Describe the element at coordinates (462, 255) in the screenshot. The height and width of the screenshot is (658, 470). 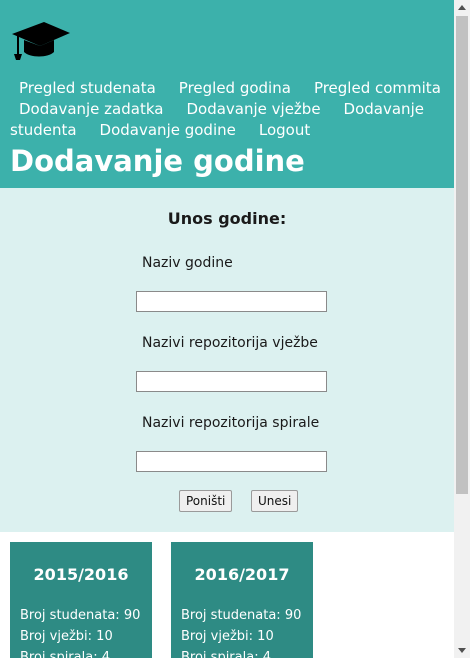
I see `scrollbar-thumb` at that location.